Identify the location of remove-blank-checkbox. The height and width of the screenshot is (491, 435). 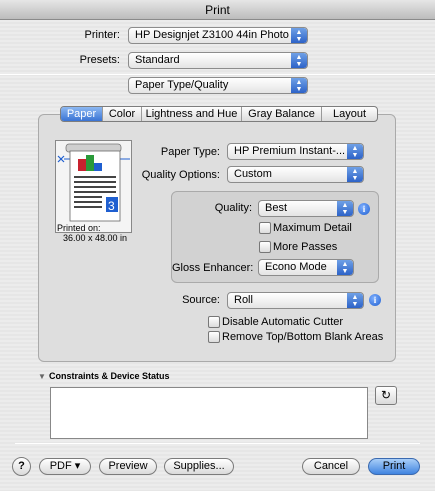
(214, 337).